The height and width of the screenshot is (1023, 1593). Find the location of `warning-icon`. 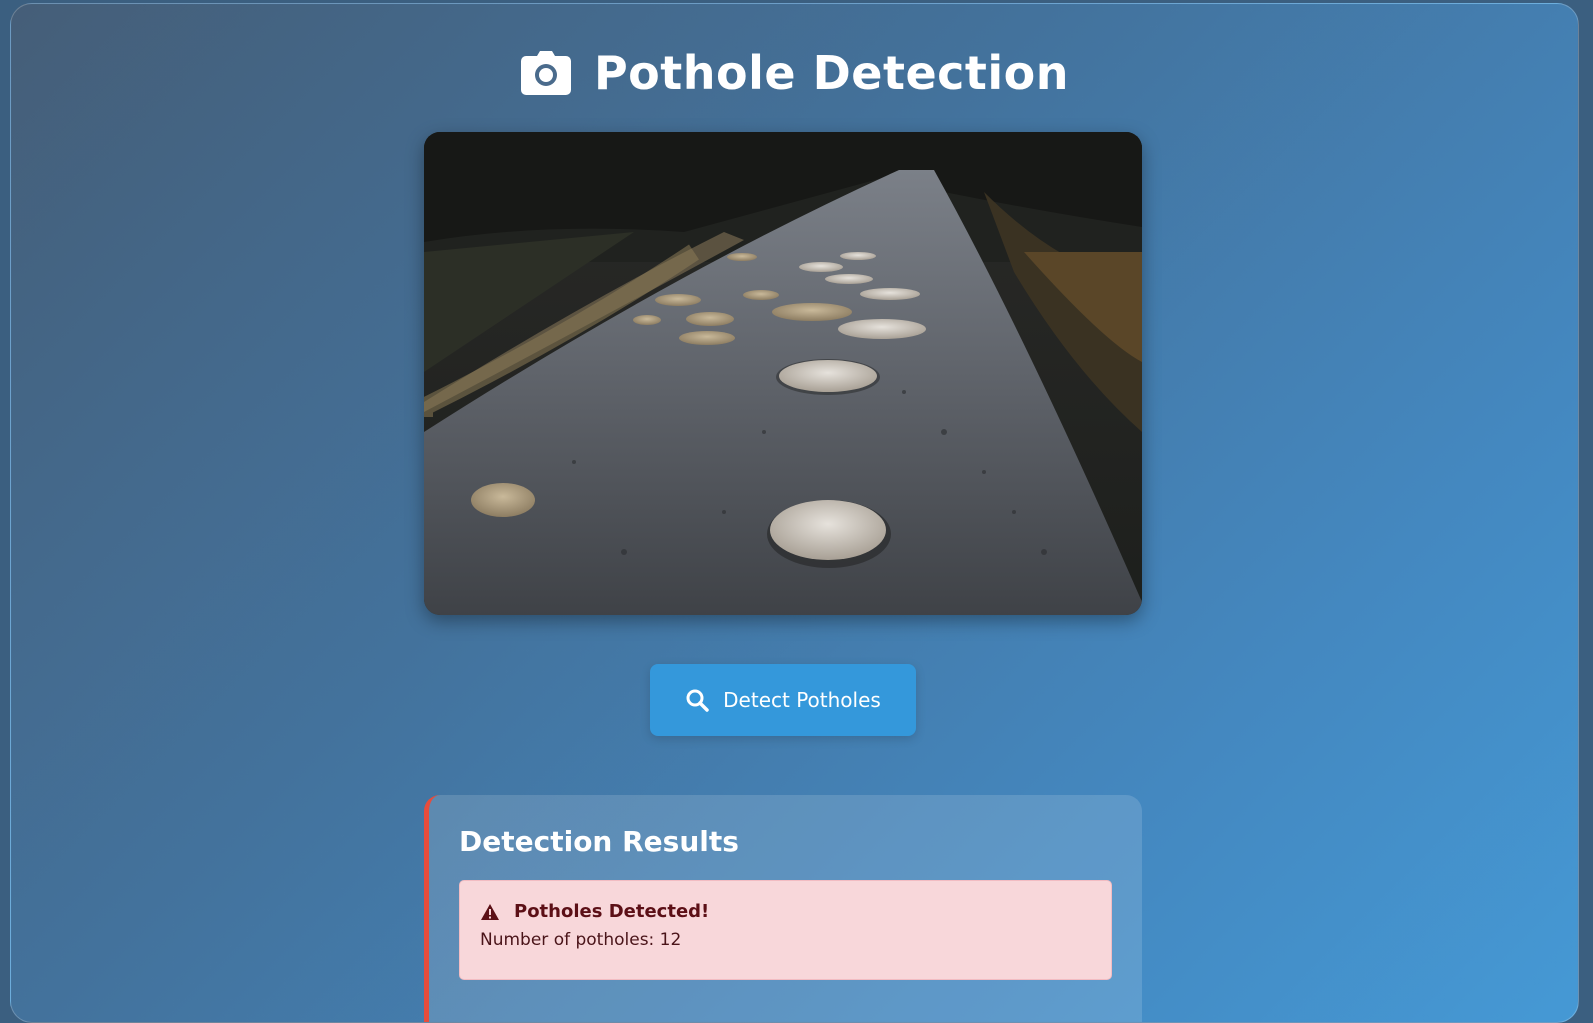

warning-icon is located at coordinates (490, 911).